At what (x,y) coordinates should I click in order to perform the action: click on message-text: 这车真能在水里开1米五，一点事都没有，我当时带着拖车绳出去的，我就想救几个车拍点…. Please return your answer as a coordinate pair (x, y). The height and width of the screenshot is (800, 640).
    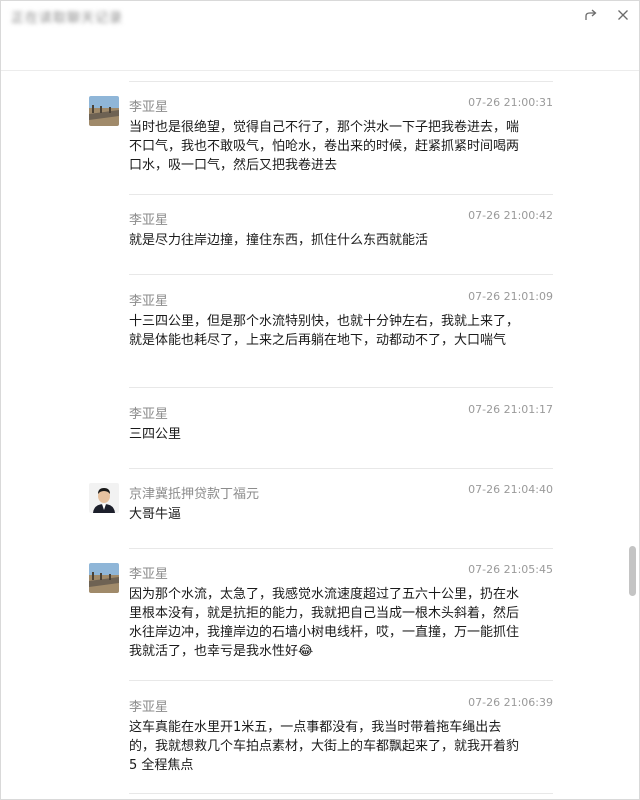
    Looking at the image, I should click on (324, 746).